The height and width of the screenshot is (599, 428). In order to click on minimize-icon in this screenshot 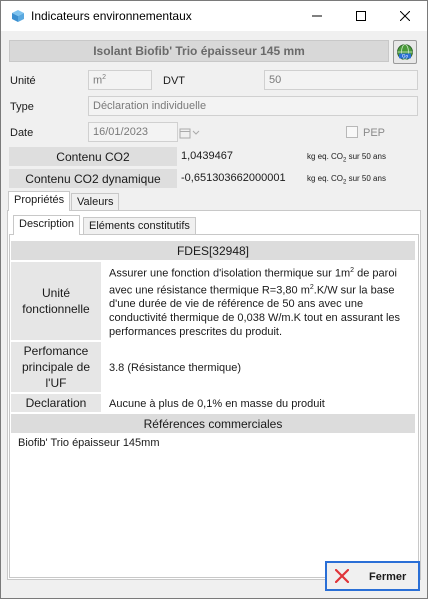, I will do `click(317, 16)`.